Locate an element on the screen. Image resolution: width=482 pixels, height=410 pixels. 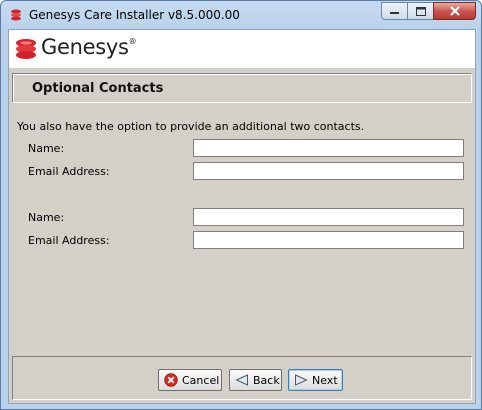
contact1-name-label: Name: is located at coordinates (46, 148).